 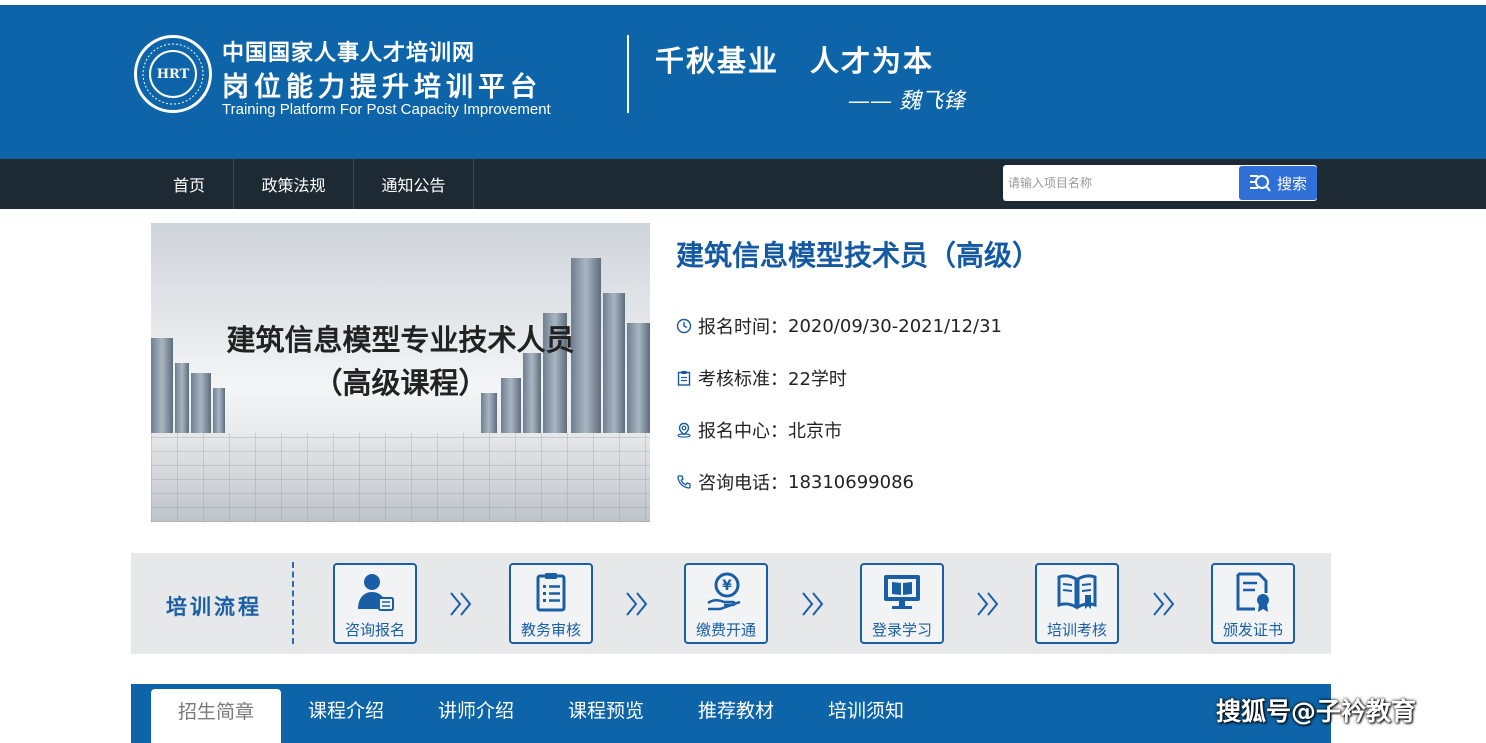 I want to click on step-label: 咨询报名, so click(x=374, y=630).